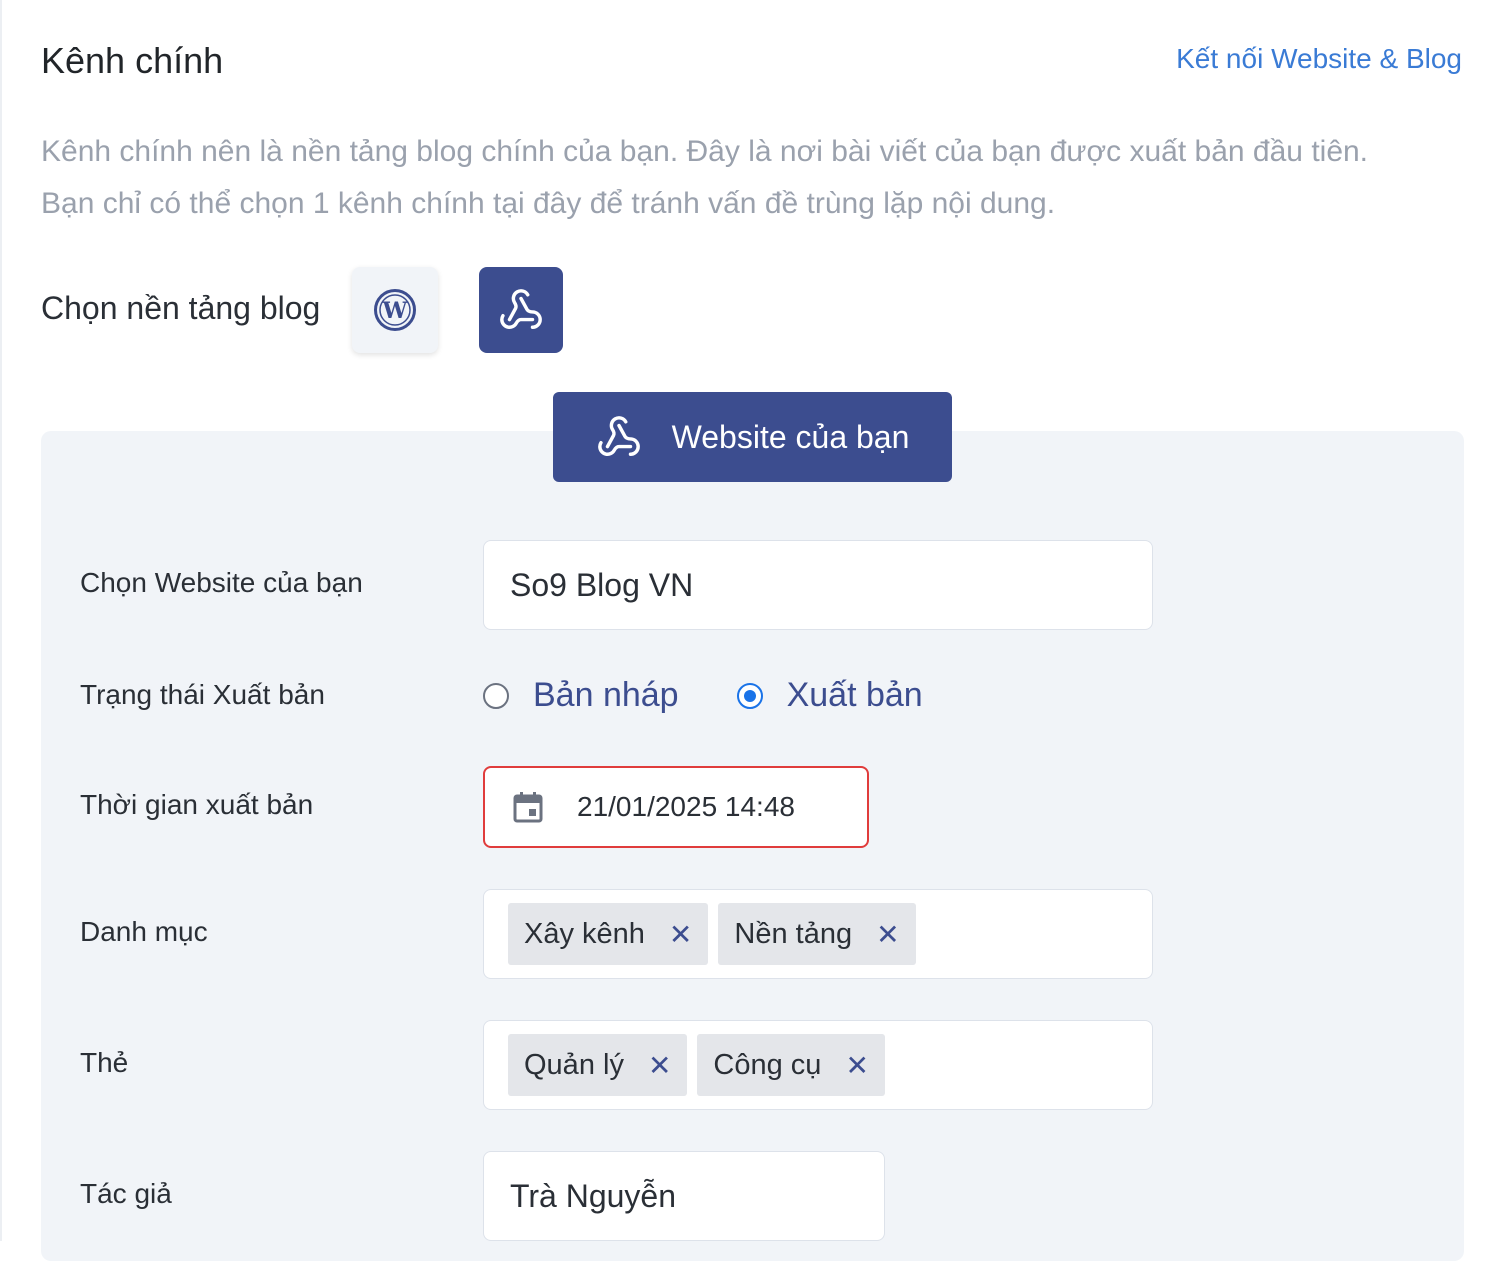 This screenshot has height=1261, width=1500. I want to click on website-tab-label: Website của bạn, so click(790, 436).